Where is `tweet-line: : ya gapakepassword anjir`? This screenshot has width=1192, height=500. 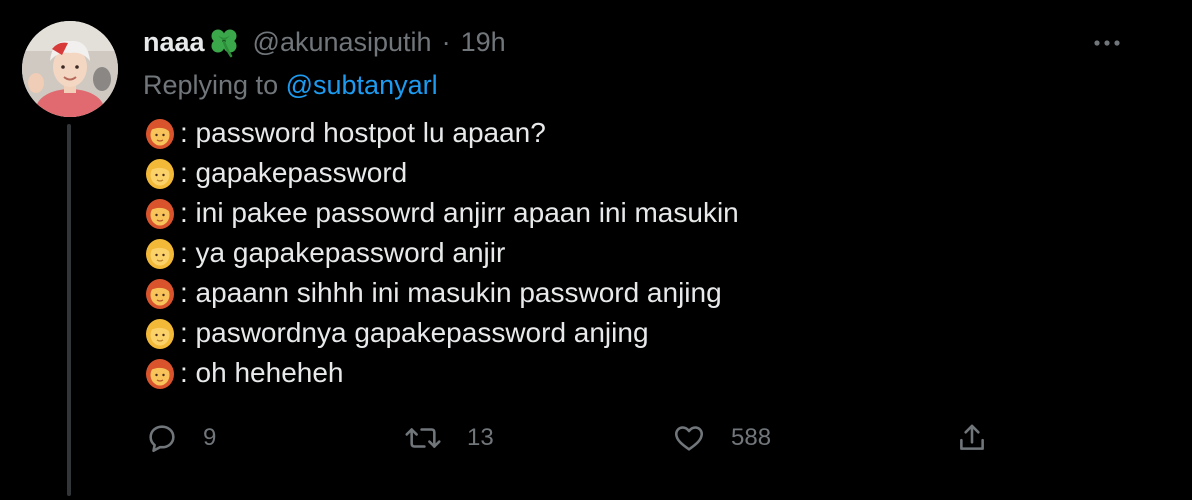 tweet-line: : ya gapakepassword anjir is located at coordinates (441, 253).